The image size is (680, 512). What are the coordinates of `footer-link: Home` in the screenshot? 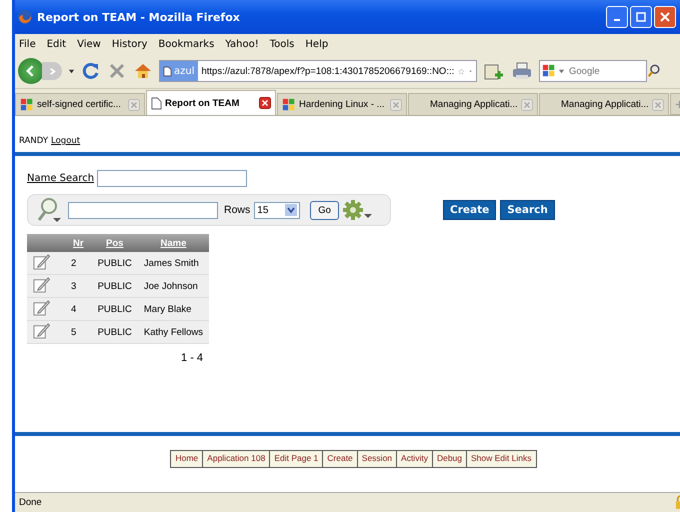 It's located at (187, 459).